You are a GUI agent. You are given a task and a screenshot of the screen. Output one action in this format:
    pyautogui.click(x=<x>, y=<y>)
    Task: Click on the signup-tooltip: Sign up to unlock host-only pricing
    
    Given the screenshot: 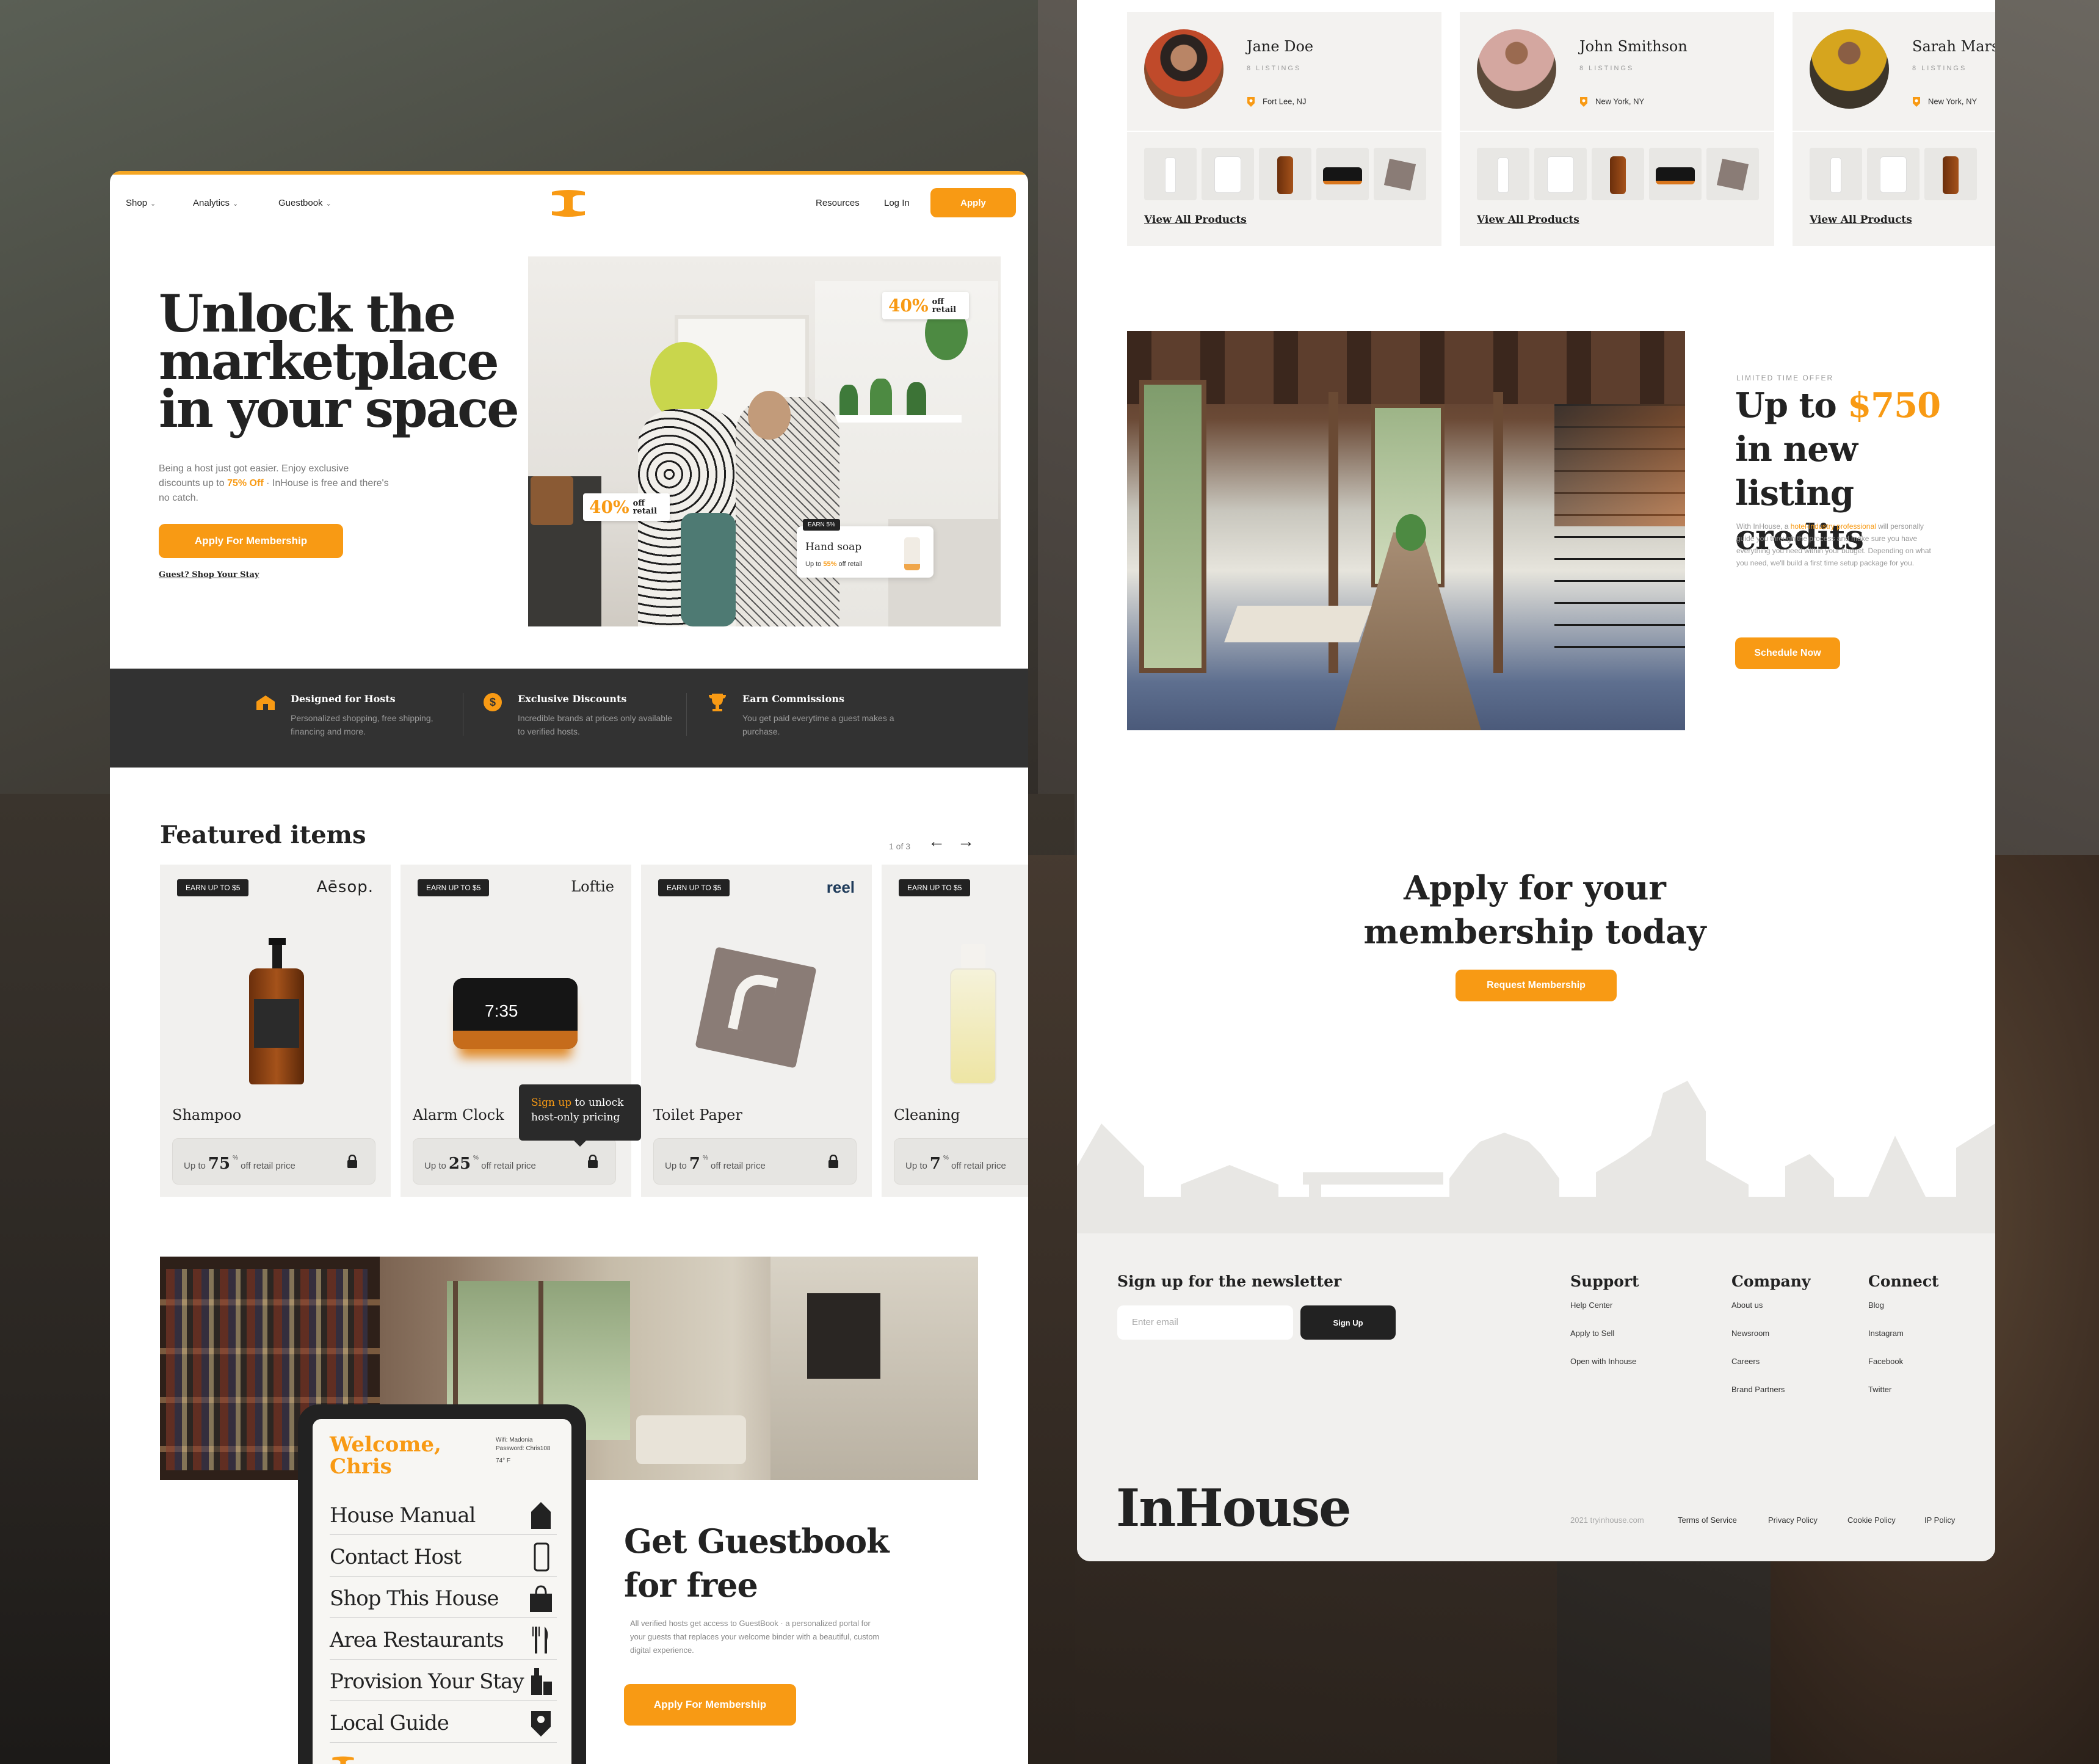 What is the action you would take?
    pyautogui.click(x=580, y=1115)
    